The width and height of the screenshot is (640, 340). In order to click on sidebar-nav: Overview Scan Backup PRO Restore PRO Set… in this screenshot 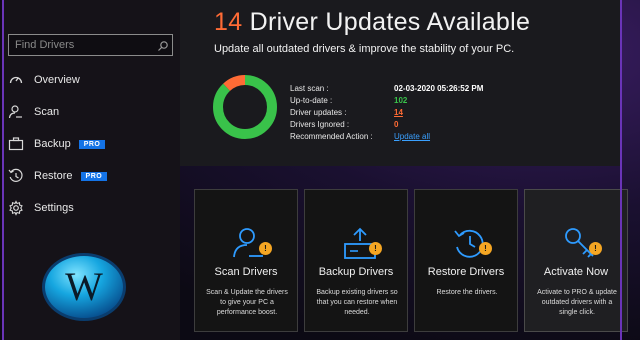, I will do `click(92, 144)`.